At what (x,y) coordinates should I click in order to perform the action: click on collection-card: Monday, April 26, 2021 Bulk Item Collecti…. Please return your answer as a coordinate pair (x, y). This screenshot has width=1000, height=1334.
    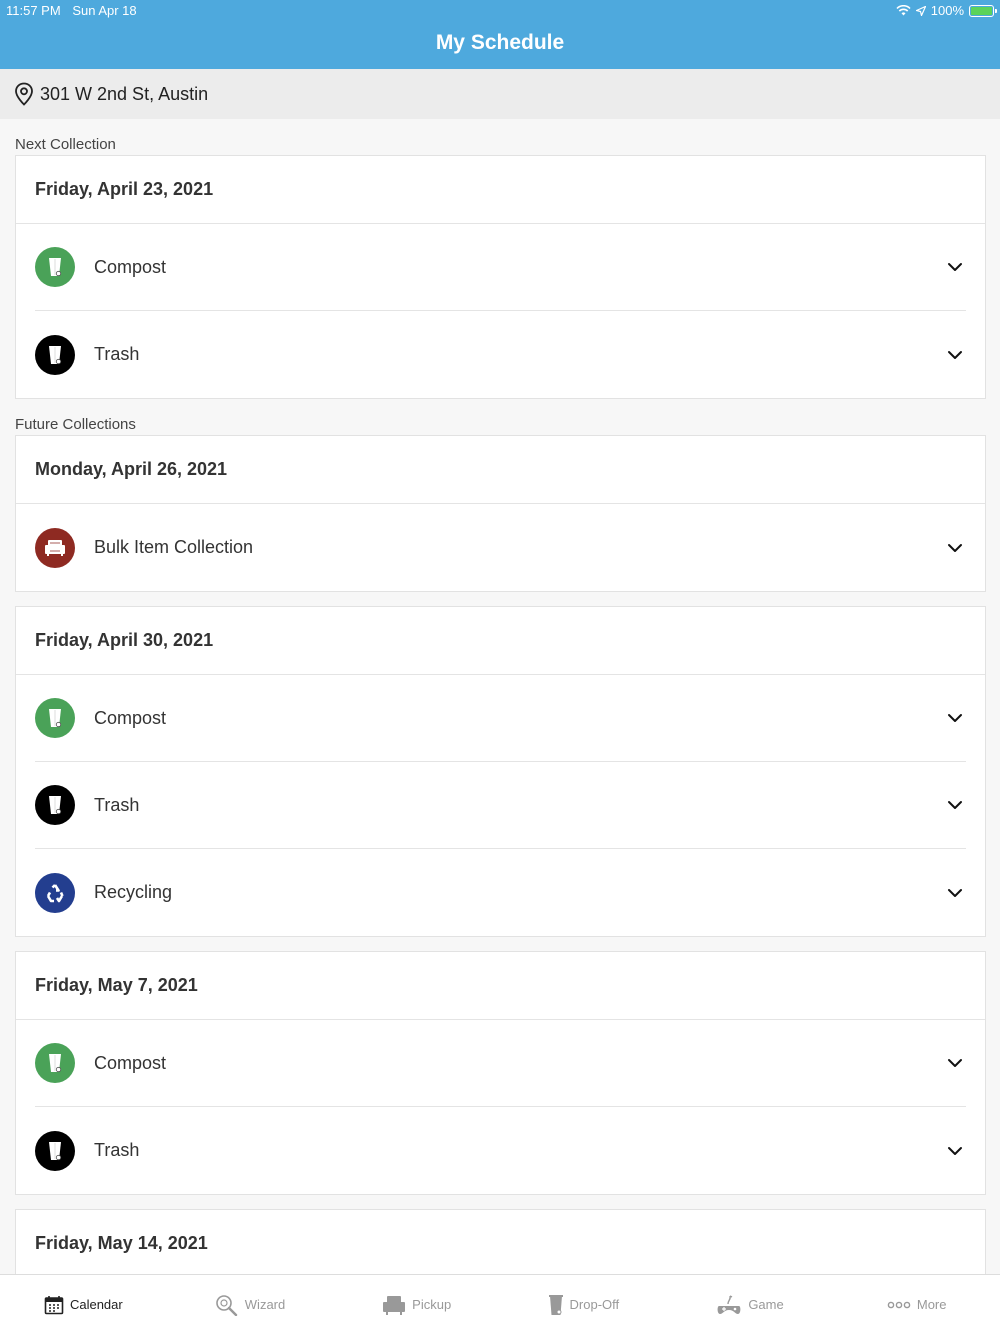
    Looking at the image, I should click on (500, 513).